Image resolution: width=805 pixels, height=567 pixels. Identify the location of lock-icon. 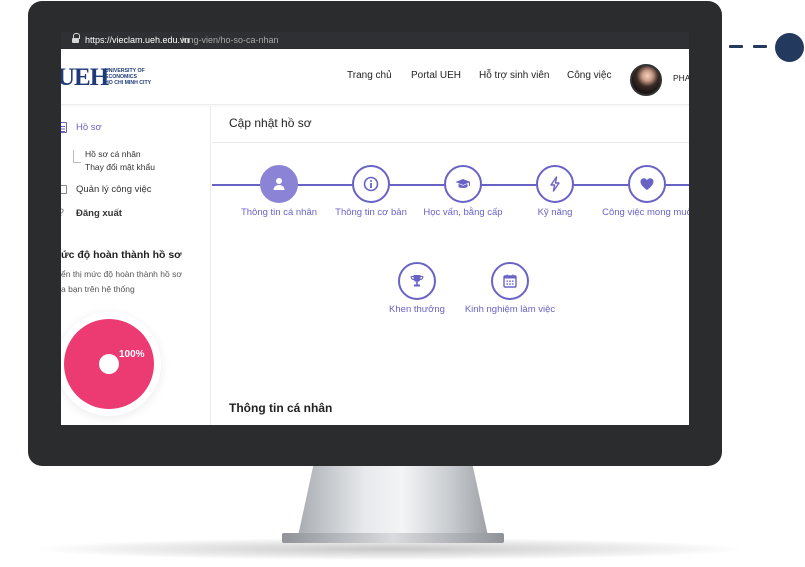
(76, 38).